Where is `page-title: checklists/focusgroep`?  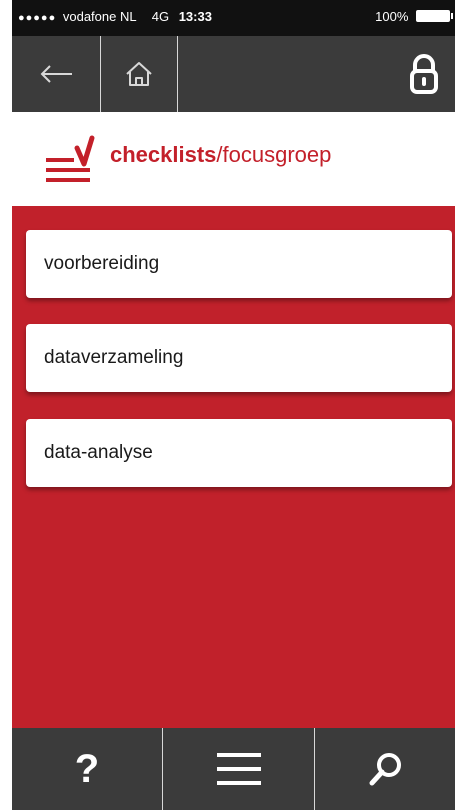 page-title: checklists/focusgroep is located at coordinates (220, 155).